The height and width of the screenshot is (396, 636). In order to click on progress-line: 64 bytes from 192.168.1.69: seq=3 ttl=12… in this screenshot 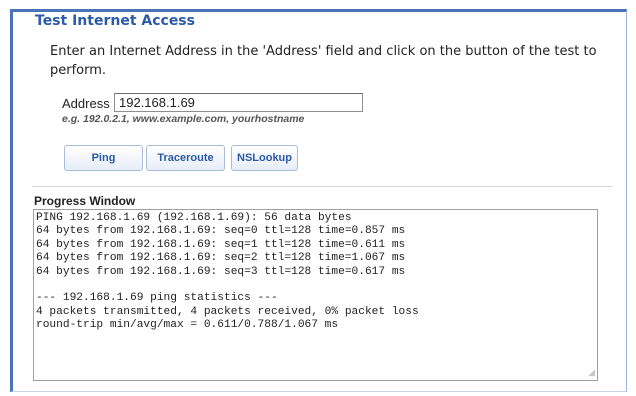, I will do `click(221, 271)`.